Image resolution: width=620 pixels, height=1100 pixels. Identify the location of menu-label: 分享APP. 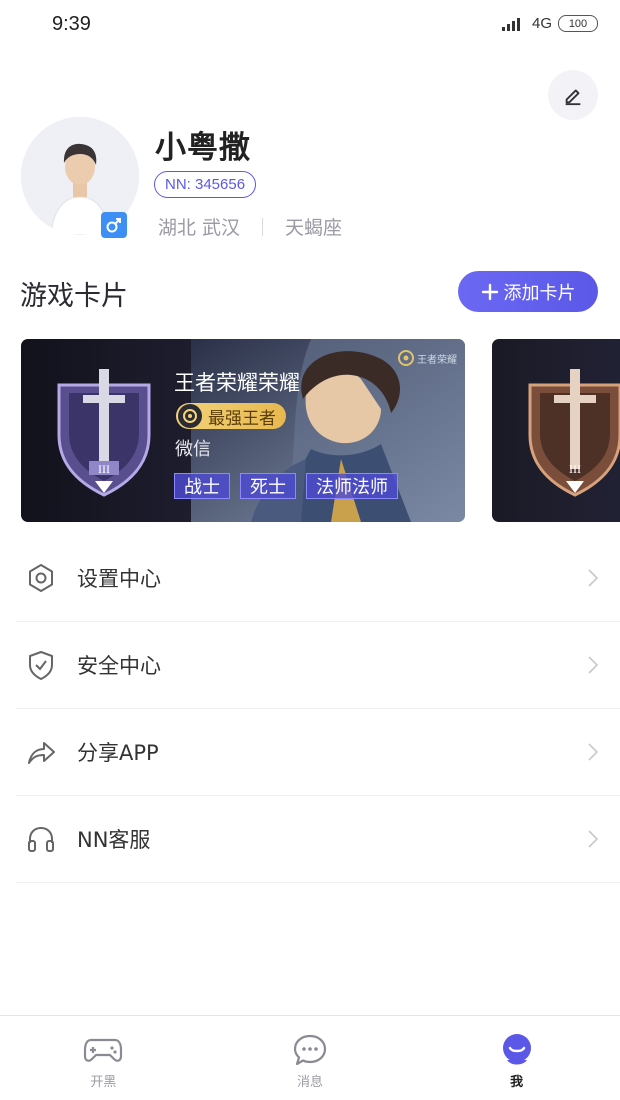
(118, 753).